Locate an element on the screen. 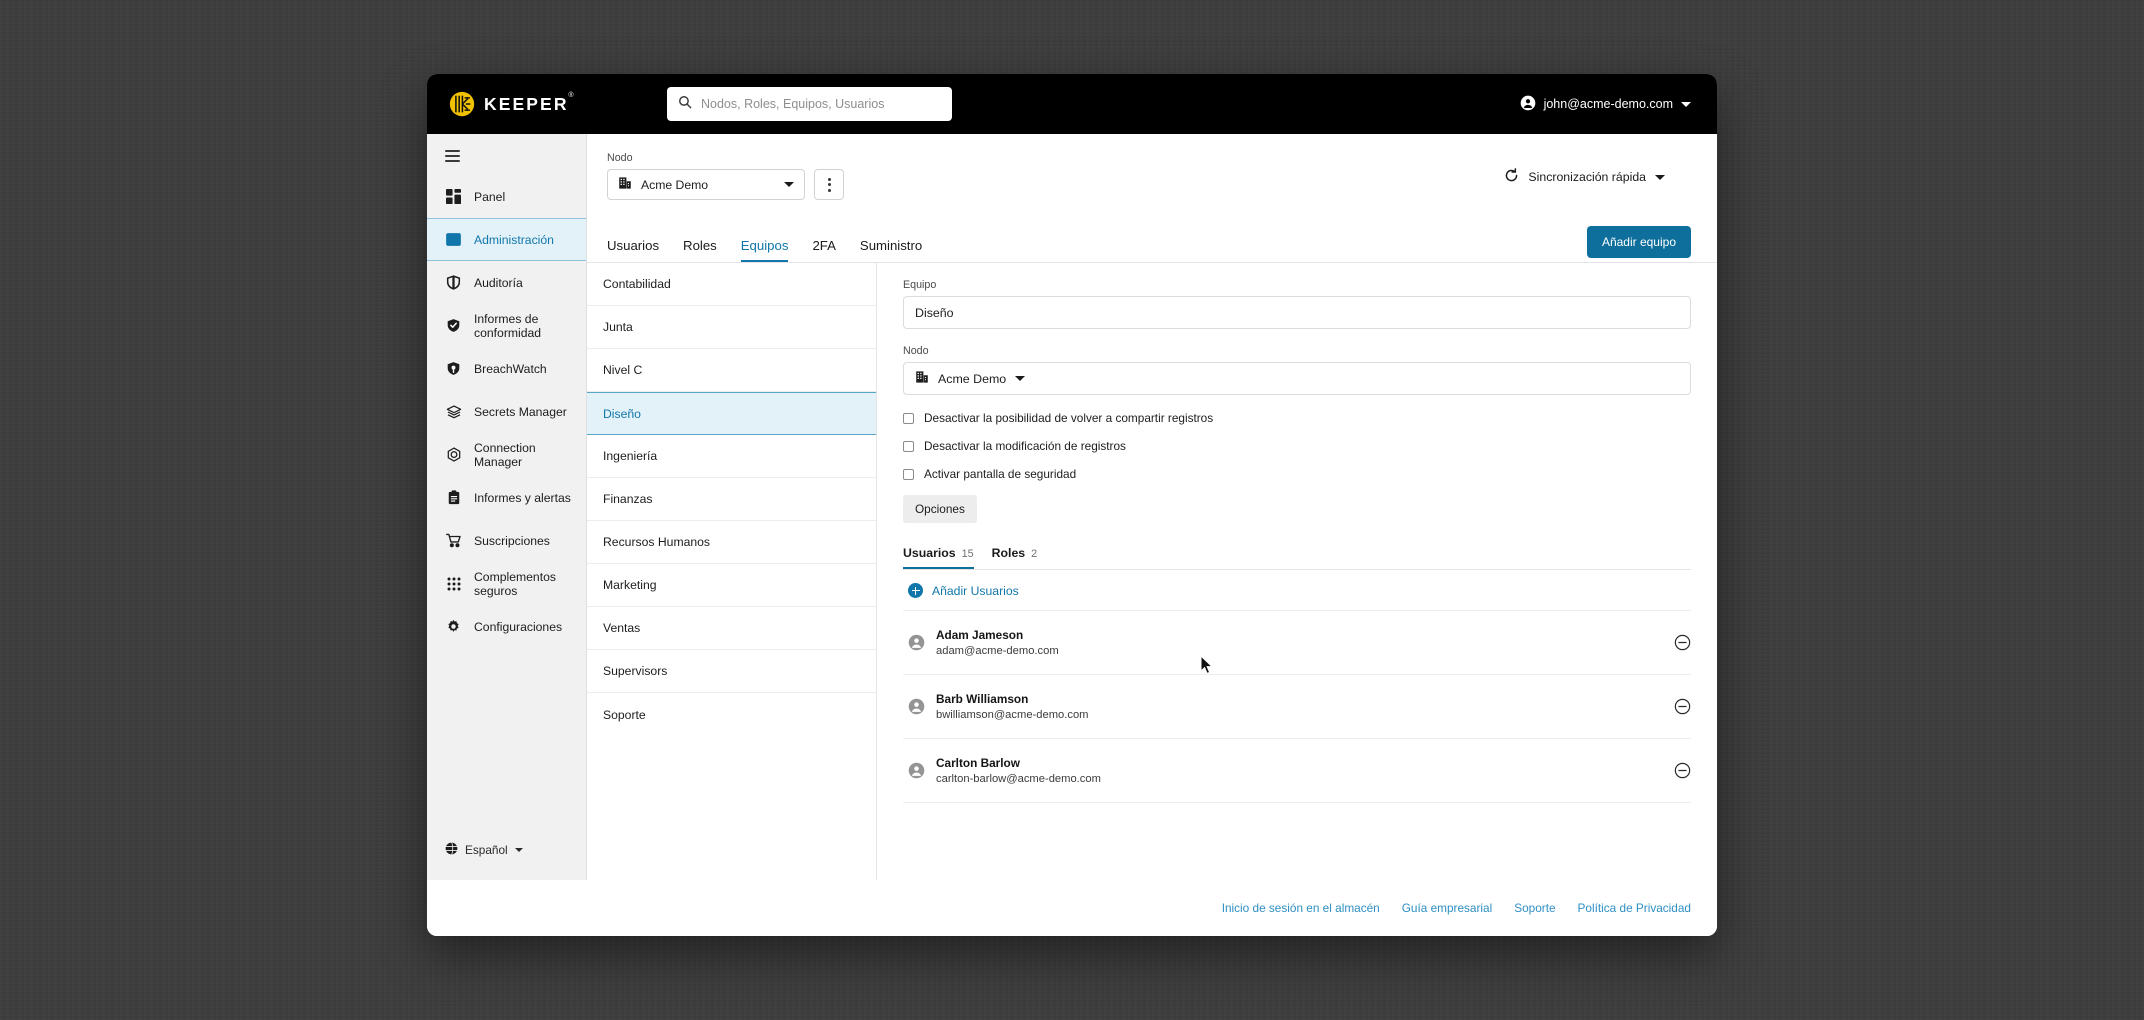  tab-label: 2FA is located at coordinates (824, 245).